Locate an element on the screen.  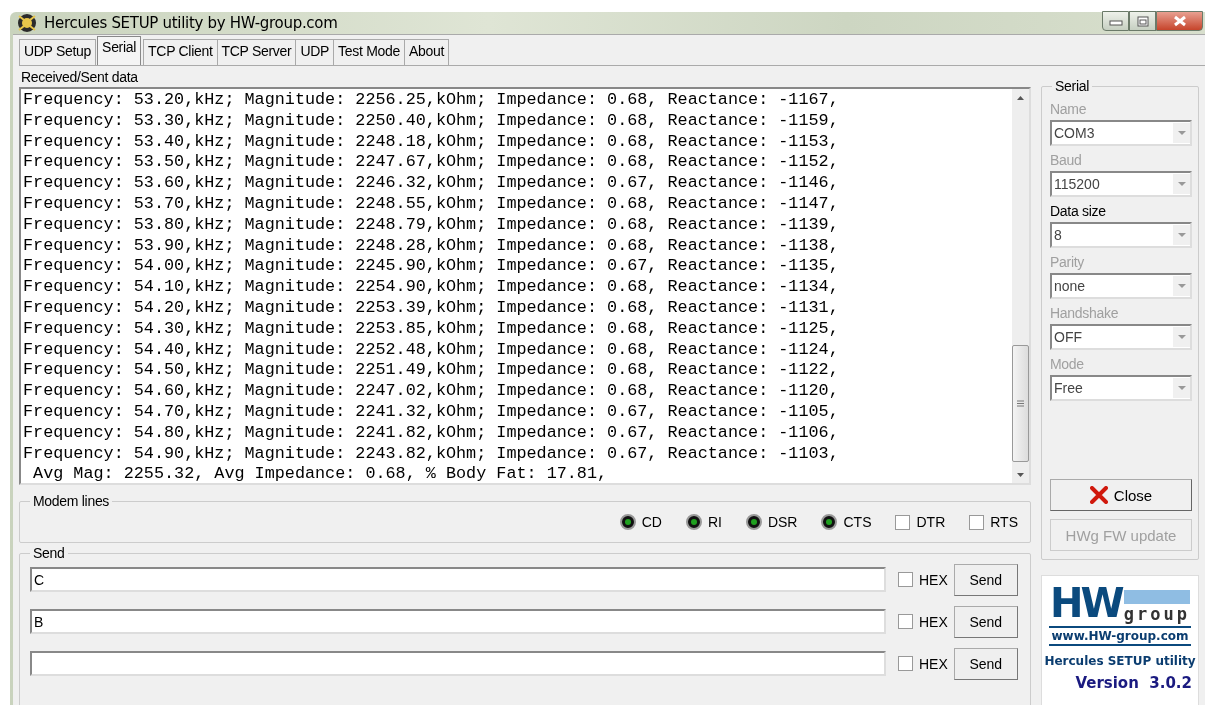
field-label: Parity is located at coordinates (1067, 262).